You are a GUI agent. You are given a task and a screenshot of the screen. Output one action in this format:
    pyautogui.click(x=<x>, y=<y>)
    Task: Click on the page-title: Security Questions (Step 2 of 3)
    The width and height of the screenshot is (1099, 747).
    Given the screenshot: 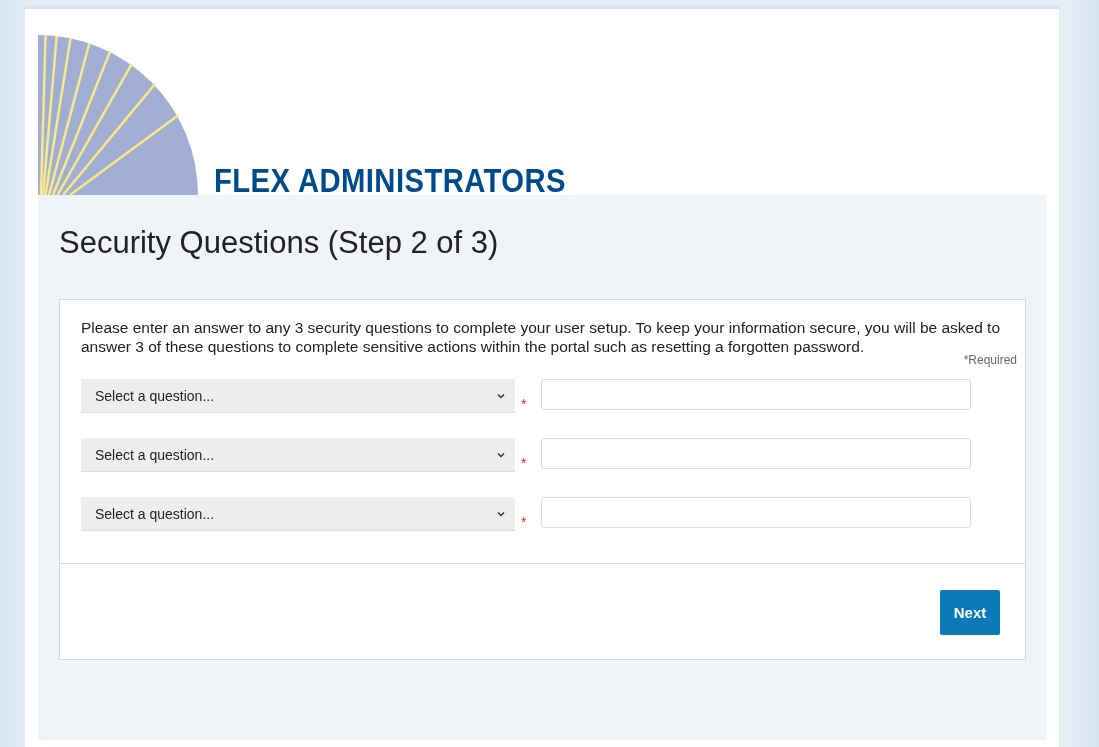 What is the action you would take?
    pyautogui.click(x=279, y=243)
    